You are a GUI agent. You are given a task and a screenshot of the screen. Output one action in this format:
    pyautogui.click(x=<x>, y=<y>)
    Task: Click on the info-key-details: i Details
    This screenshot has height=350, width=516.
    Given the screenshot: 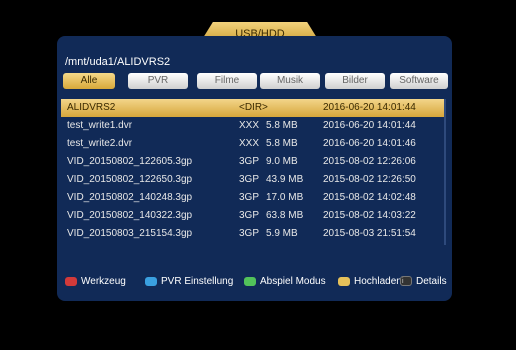 What is the action you would take?
    pyautogui.click(x=423, y=282)
    